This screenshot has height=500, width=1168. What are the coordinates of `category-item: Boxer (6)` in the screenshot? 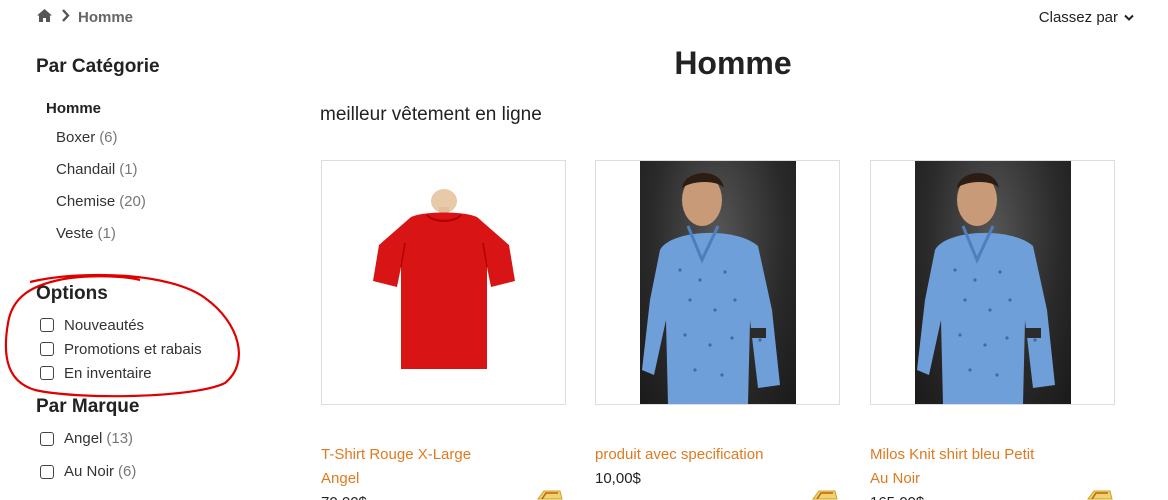 It's located at (166, 137).